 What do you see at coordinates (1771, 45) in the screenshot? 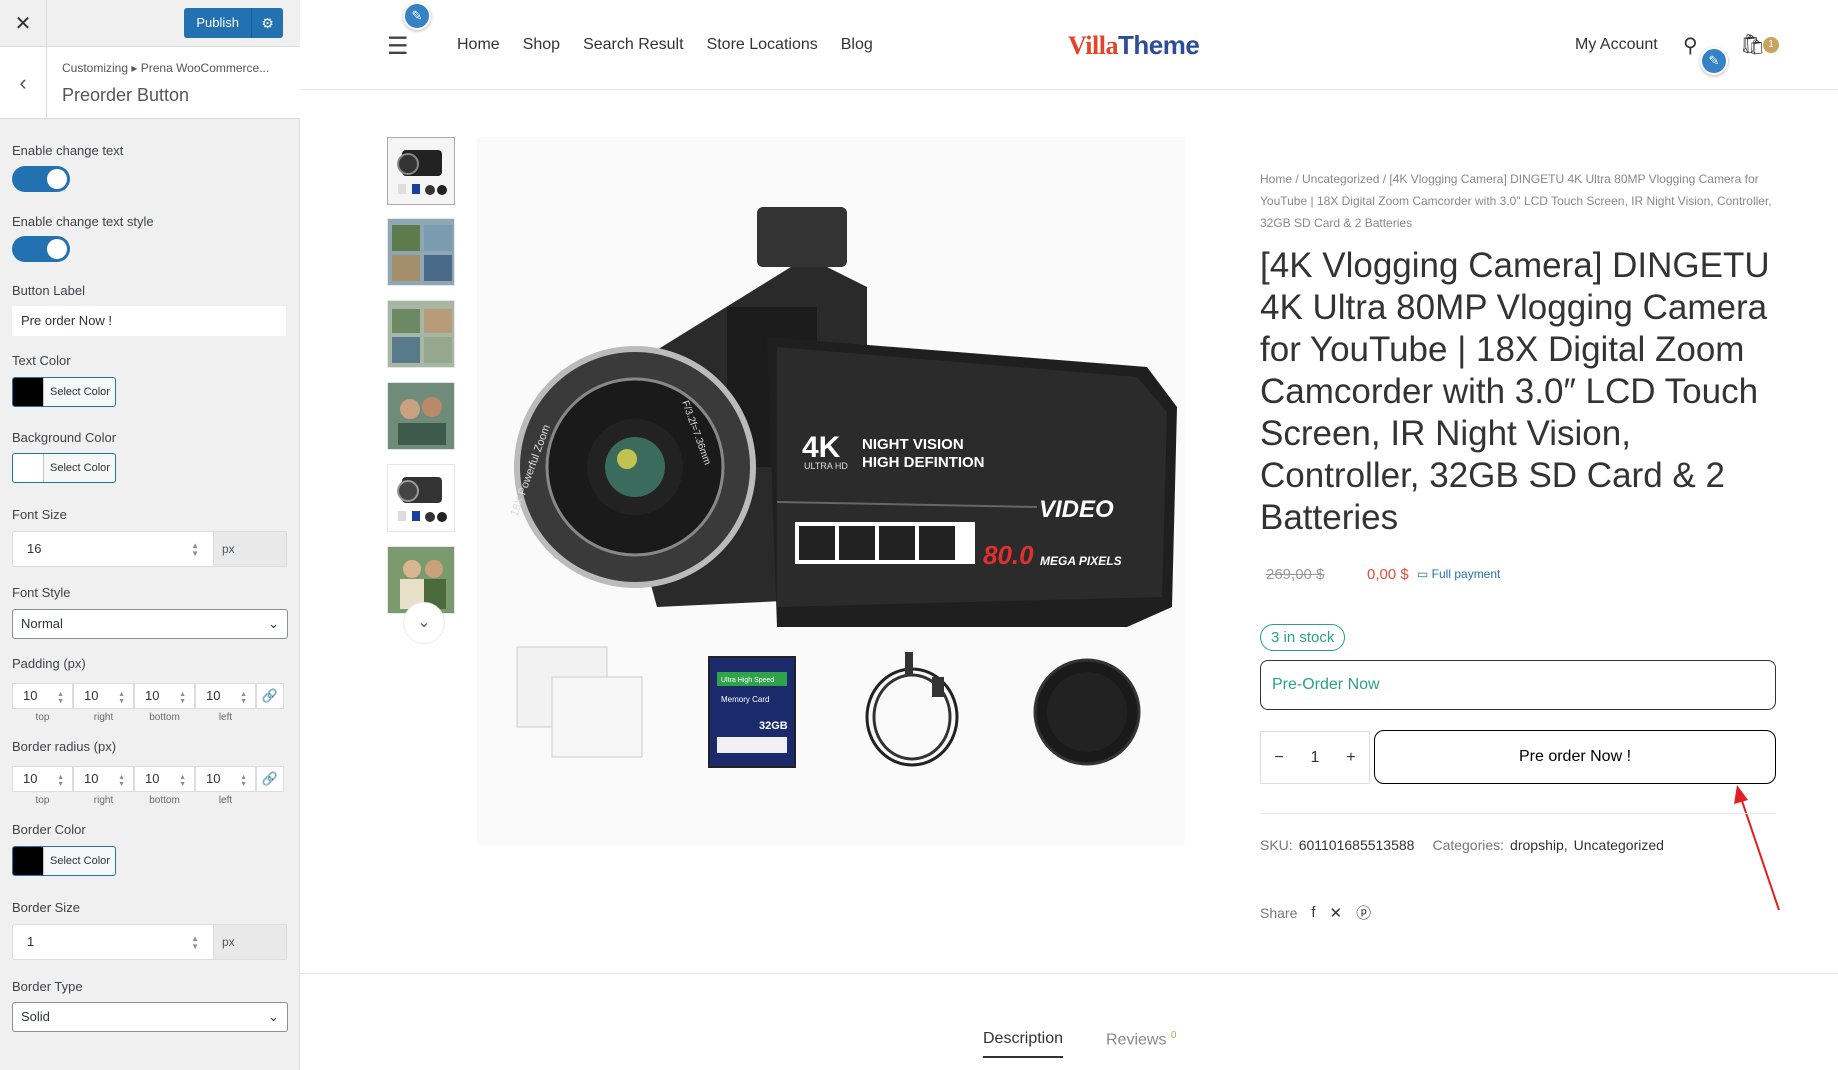
I see `cart-count-badge: 1` at bounding box center [1771, 45].